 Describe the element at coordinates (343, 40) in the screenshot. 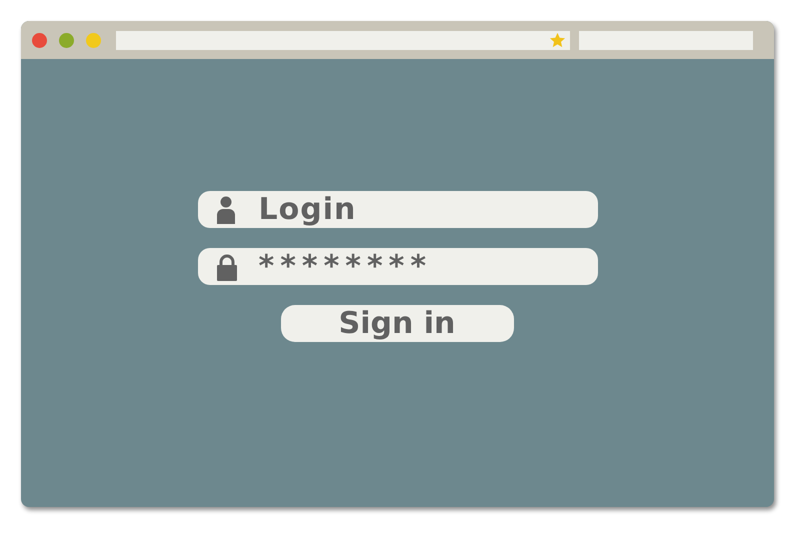

I see `address-bar` at that location.